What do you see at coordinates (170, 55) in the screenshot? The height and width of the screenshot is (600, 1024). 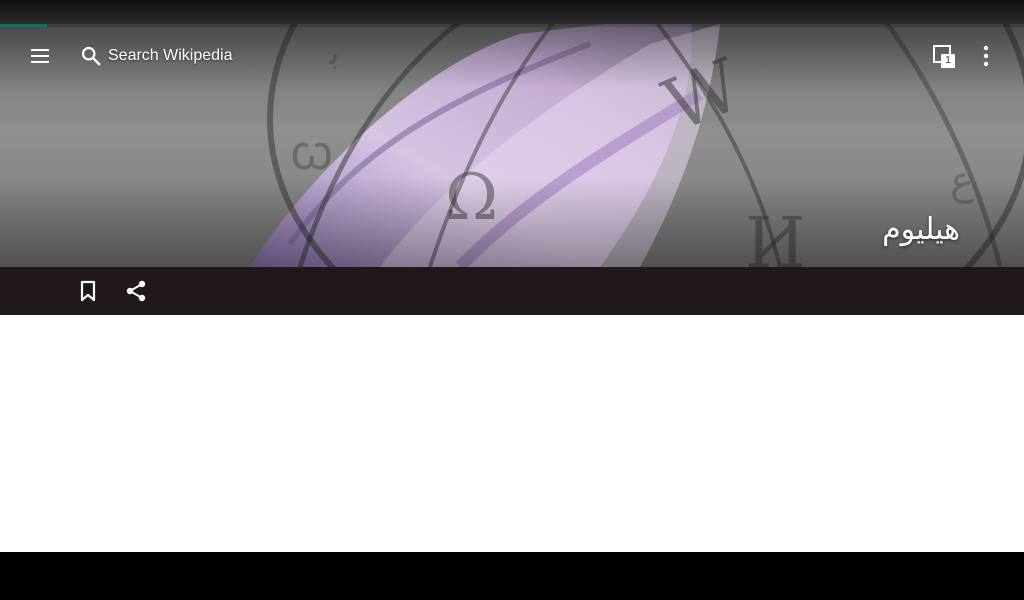 I see `search-placeholder: Search Wikipedia` at bounding box center [170, 55].